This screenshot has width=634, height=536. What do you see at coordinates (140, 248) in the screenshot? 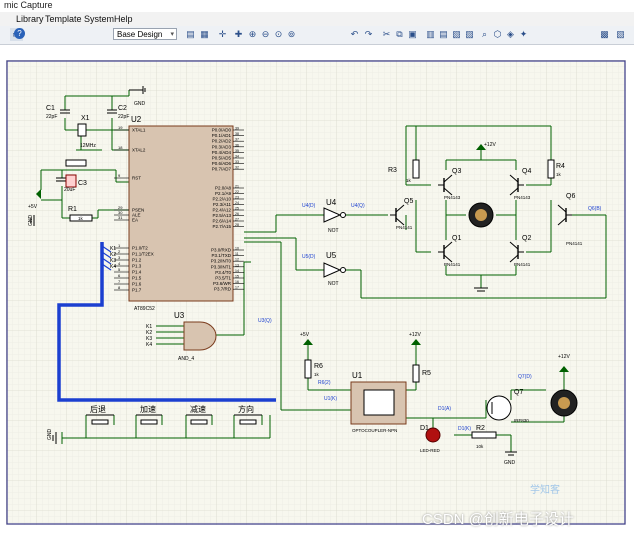
I see `mcu-pin-name: P1.0/T2` at bounding box center [140, 248].